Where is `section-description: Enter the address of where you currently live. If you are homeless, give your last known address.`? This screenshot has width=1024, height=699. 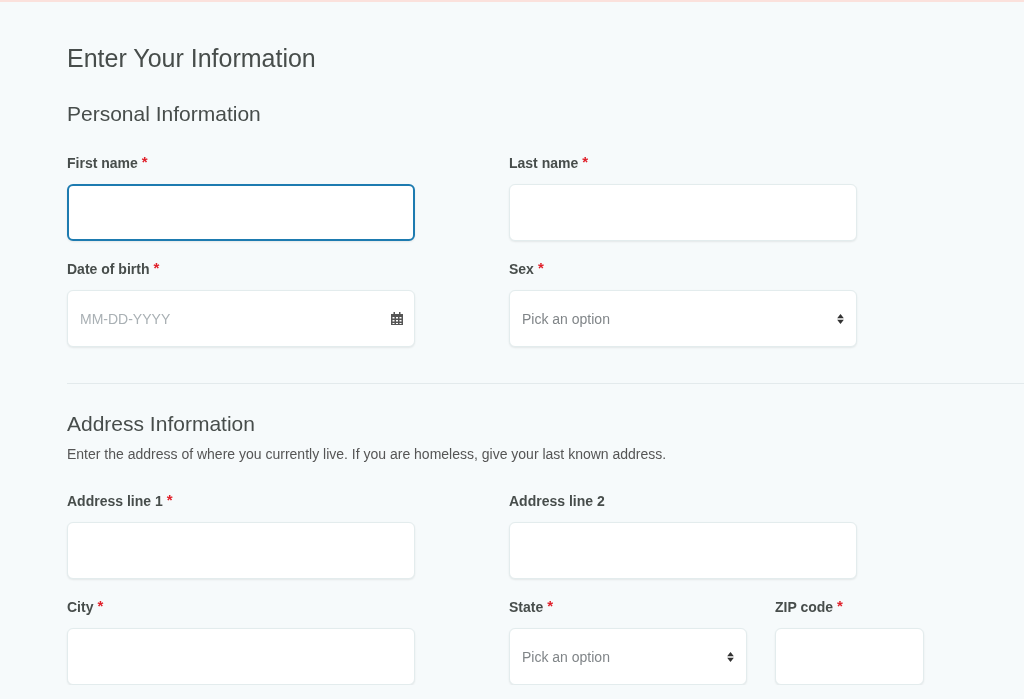 section-description: Enter the address of where you currently live. If you are homeless, give your last known address. is located at coordinates (367, 454).